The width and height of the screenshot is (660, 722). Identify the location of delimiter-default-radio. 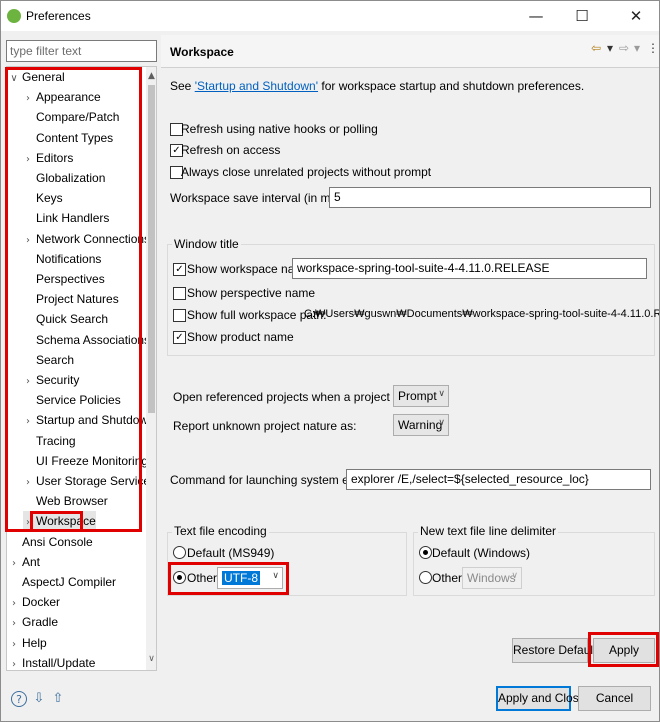
(425, 552).